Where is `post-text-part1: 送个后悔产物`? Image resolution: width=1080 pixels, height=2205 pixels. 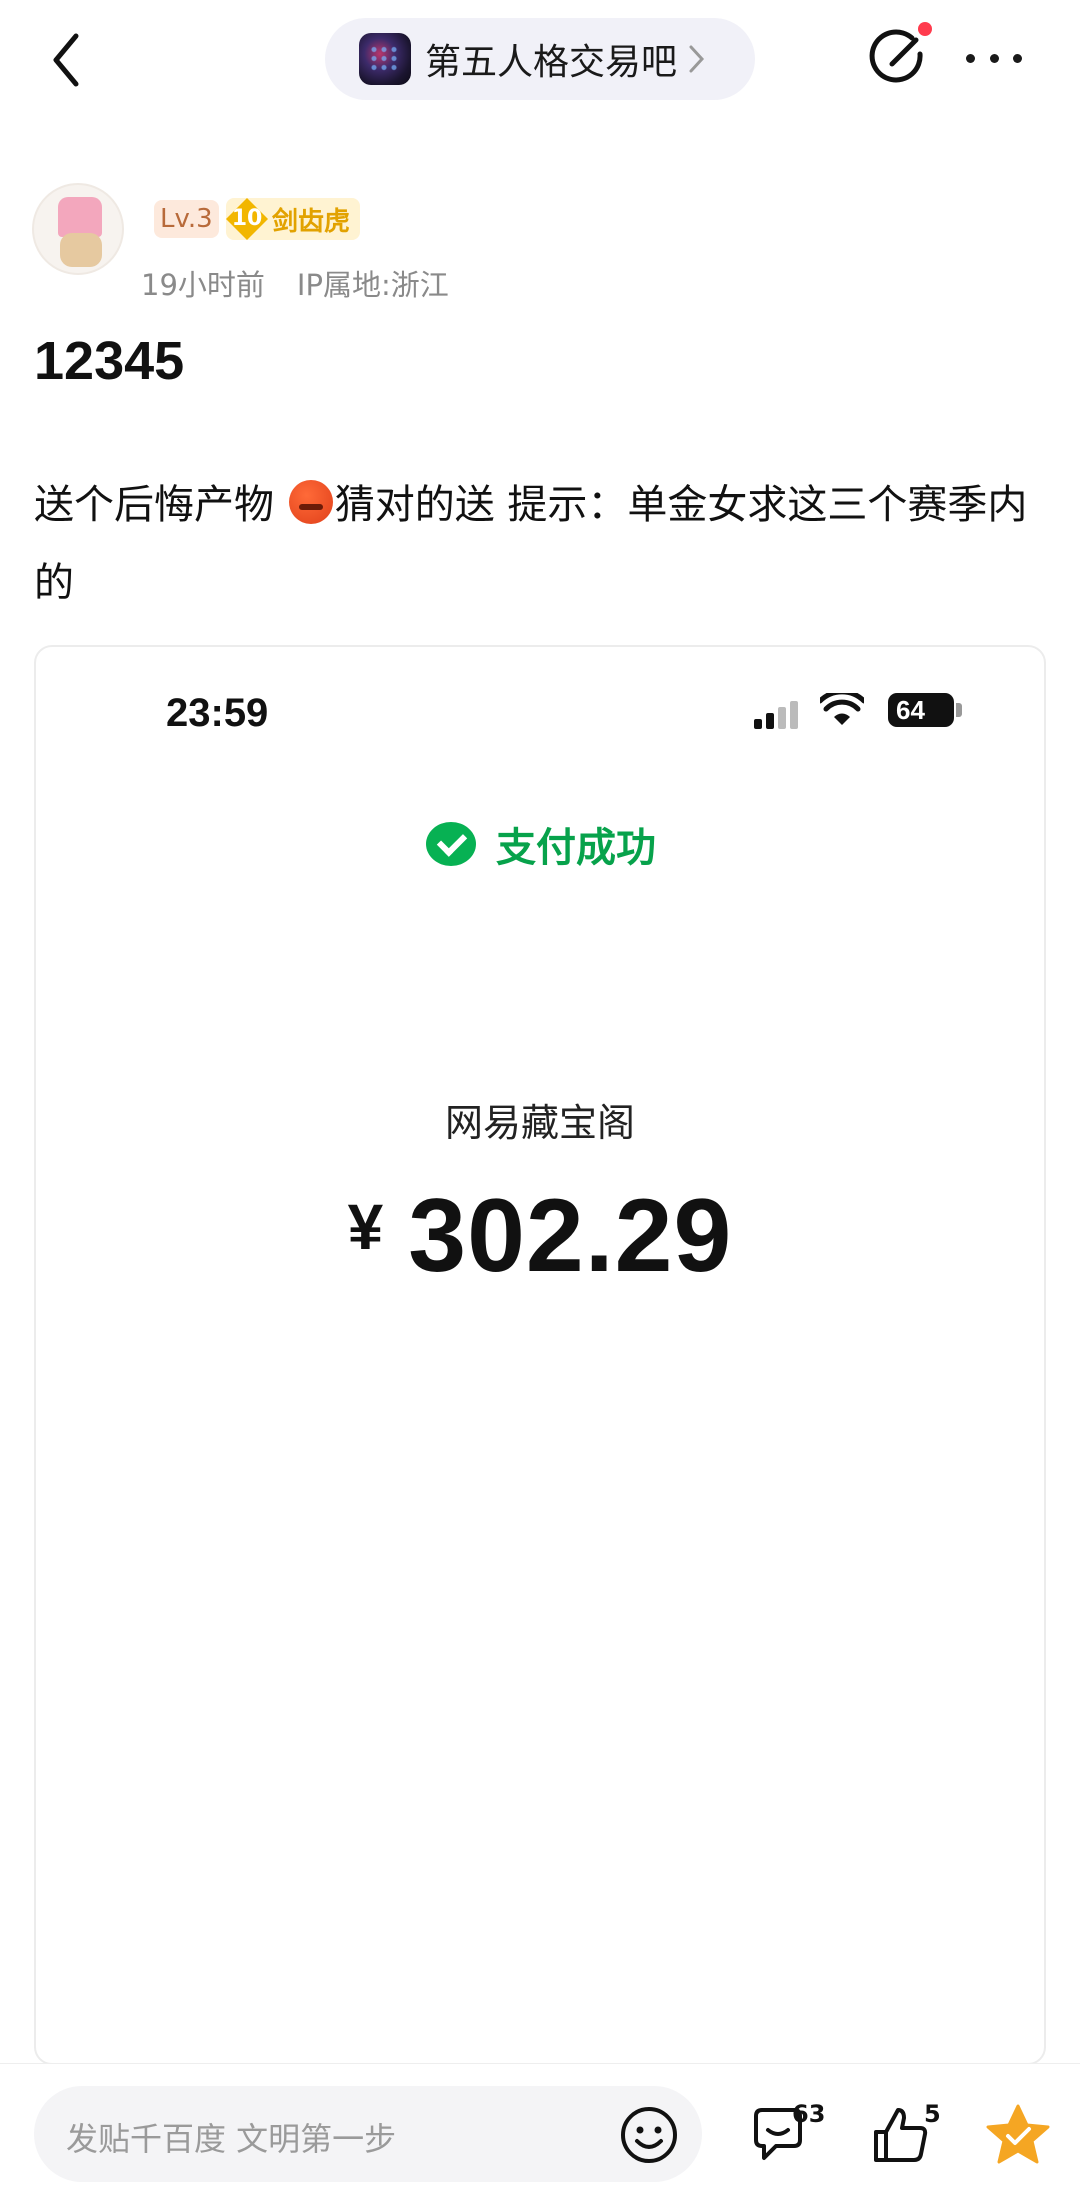 post-text-part1: 送个后悔产物 is located at coordinates (160, 505).